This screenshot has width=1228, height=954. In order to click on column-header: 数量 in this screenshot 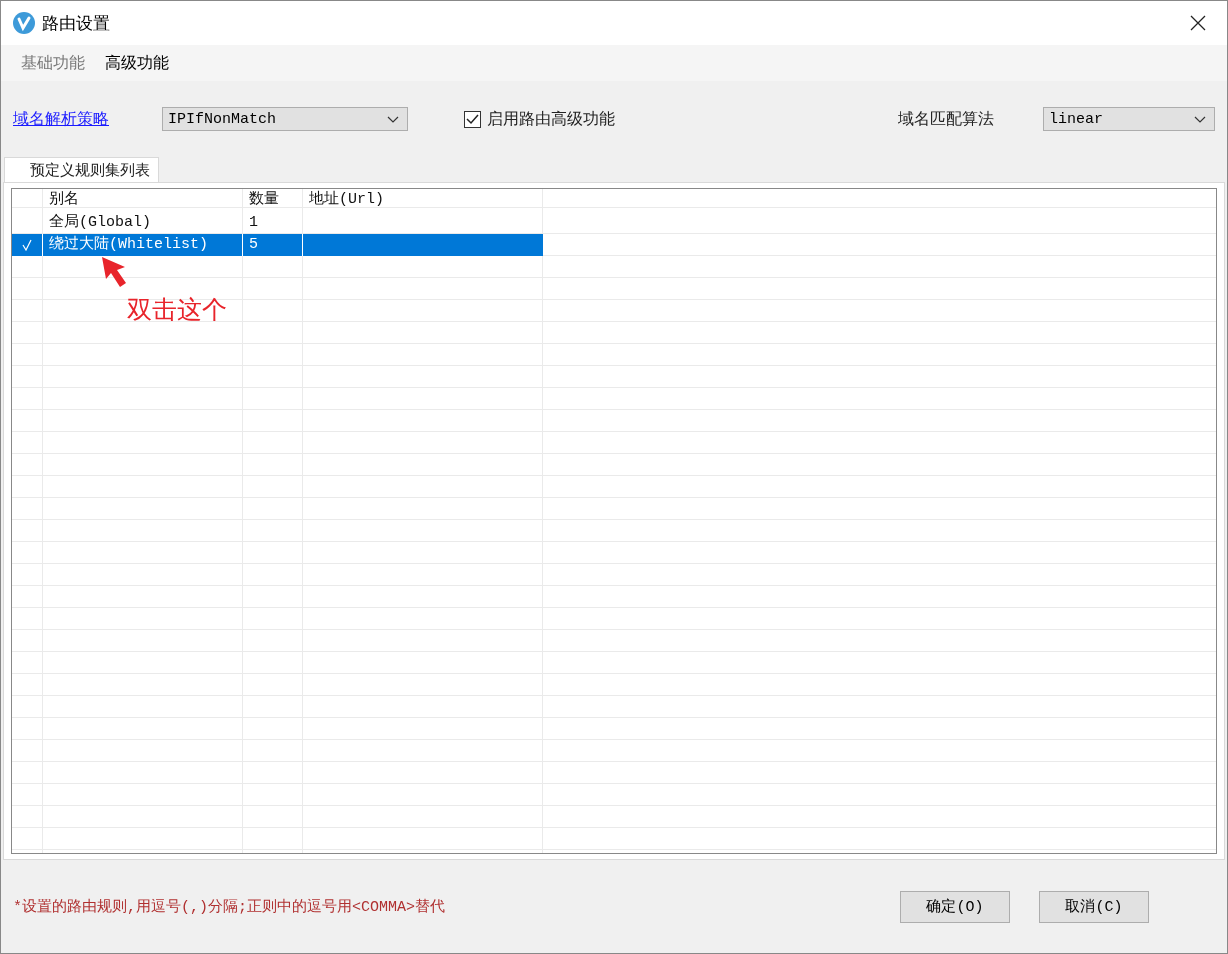, I will do `click(273, 200)`.